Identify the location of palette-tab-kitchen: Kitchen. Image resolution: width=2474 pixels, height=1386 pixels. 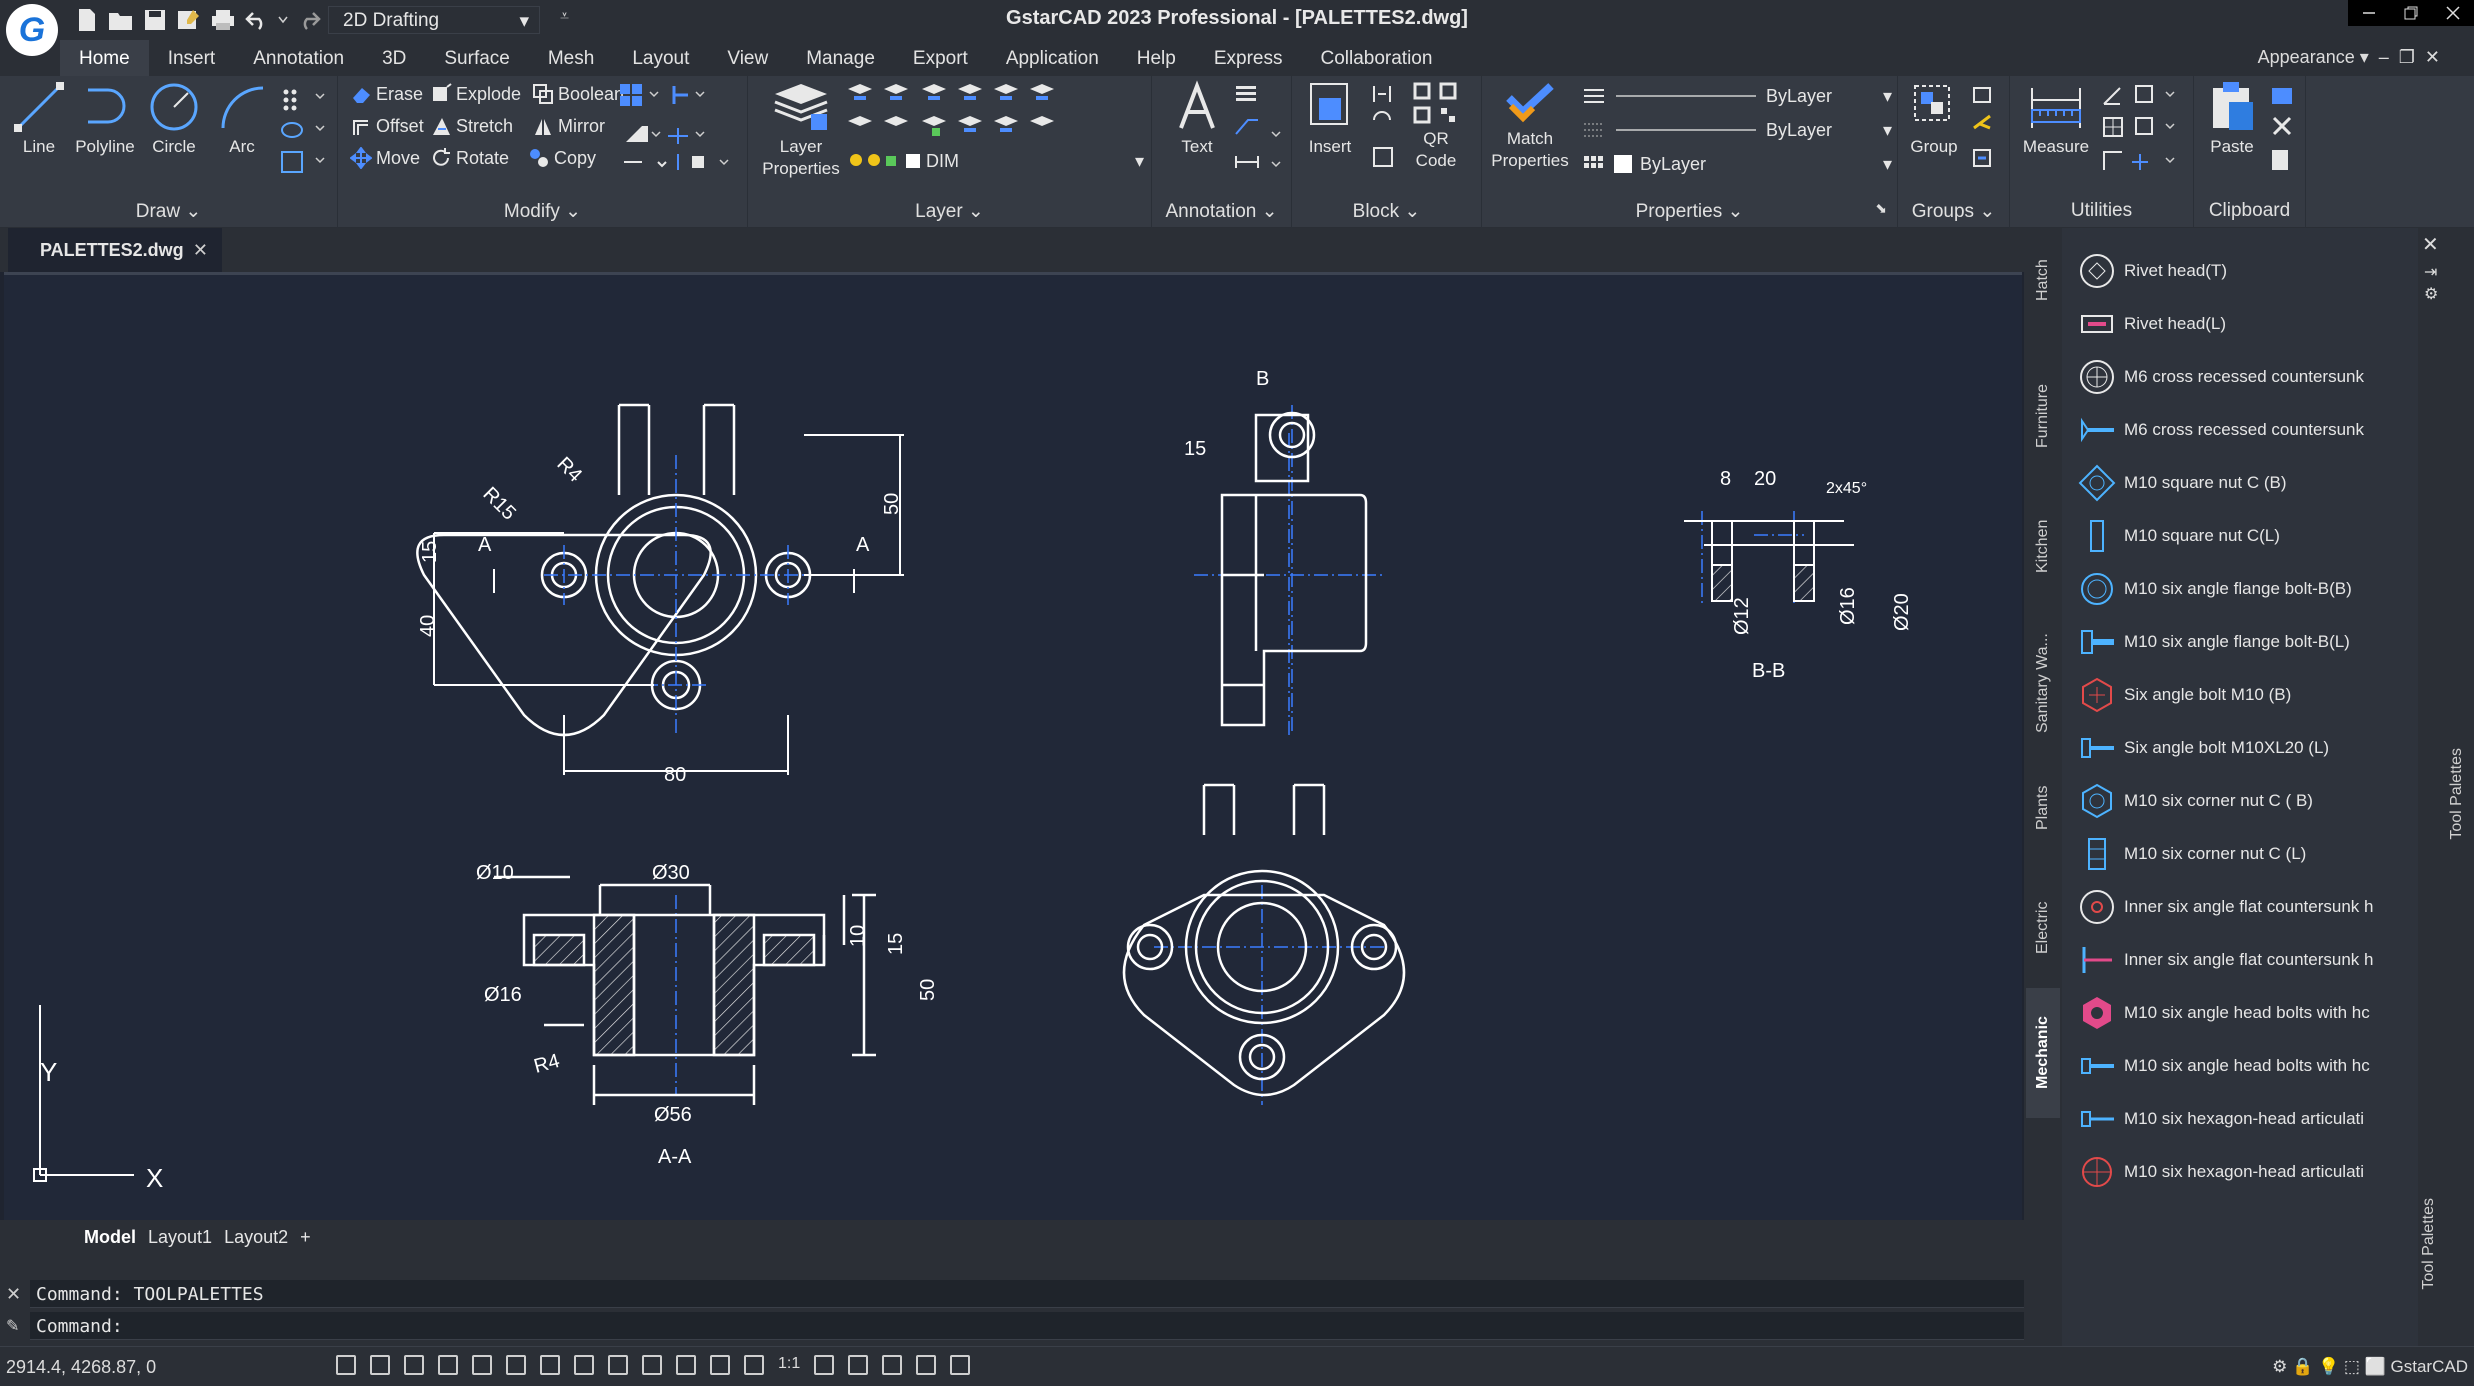
(2043, 546).